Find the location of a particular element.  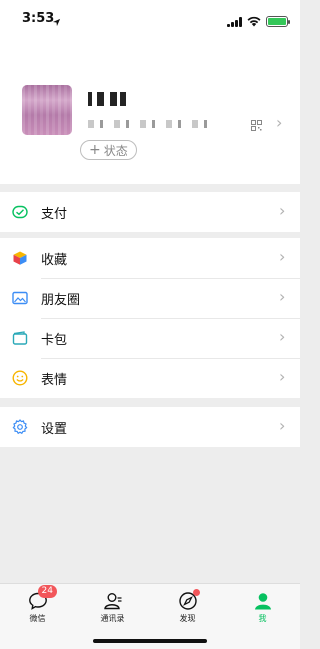

status-button-label: 状态 is located at coordinates (115, 150).